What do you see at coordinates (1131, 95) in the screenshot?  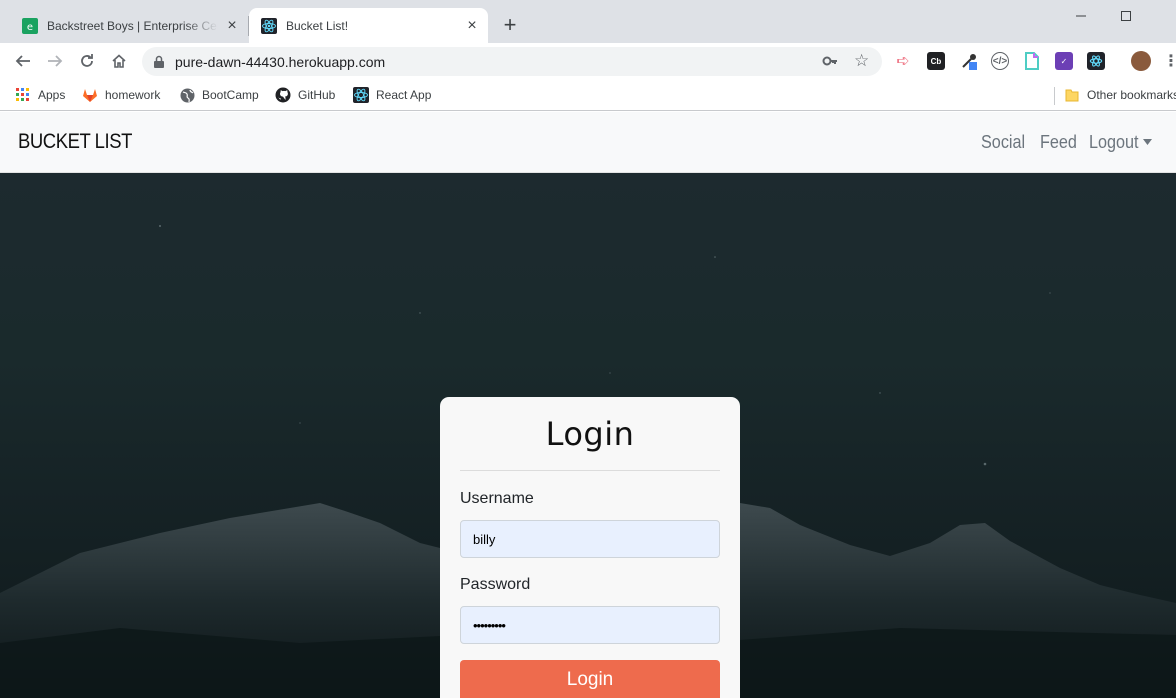 I see `bookmark-label: Other bookmarks` at bounding box center [1131, 95].